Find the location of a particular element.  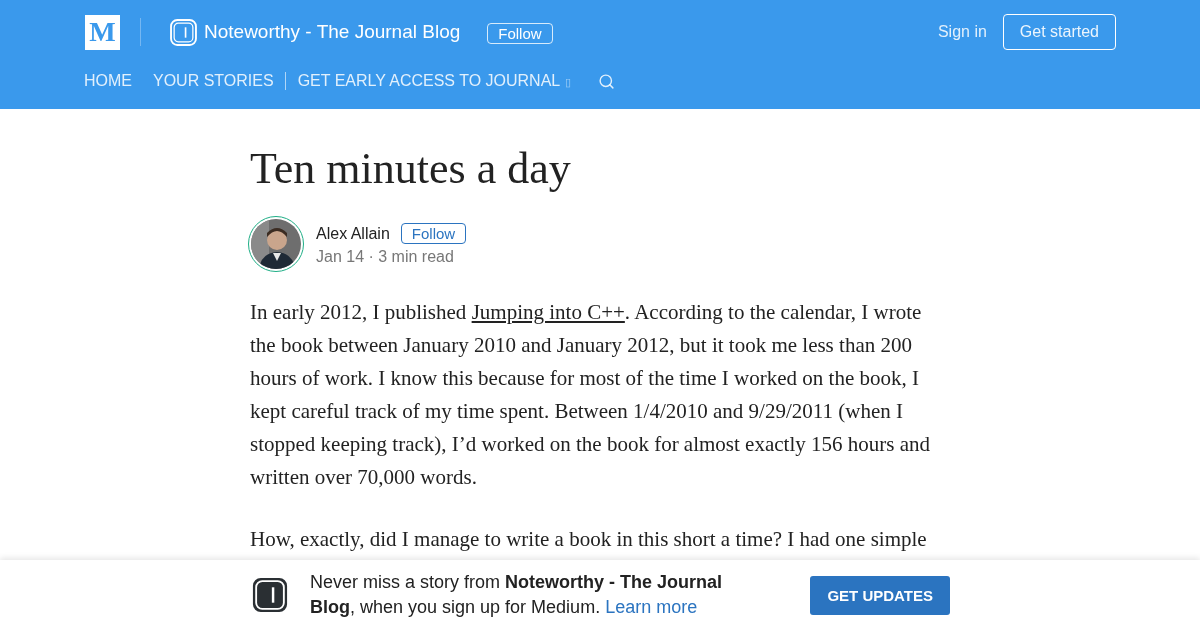

medium-logo: M is located at coordinates (102, 32).